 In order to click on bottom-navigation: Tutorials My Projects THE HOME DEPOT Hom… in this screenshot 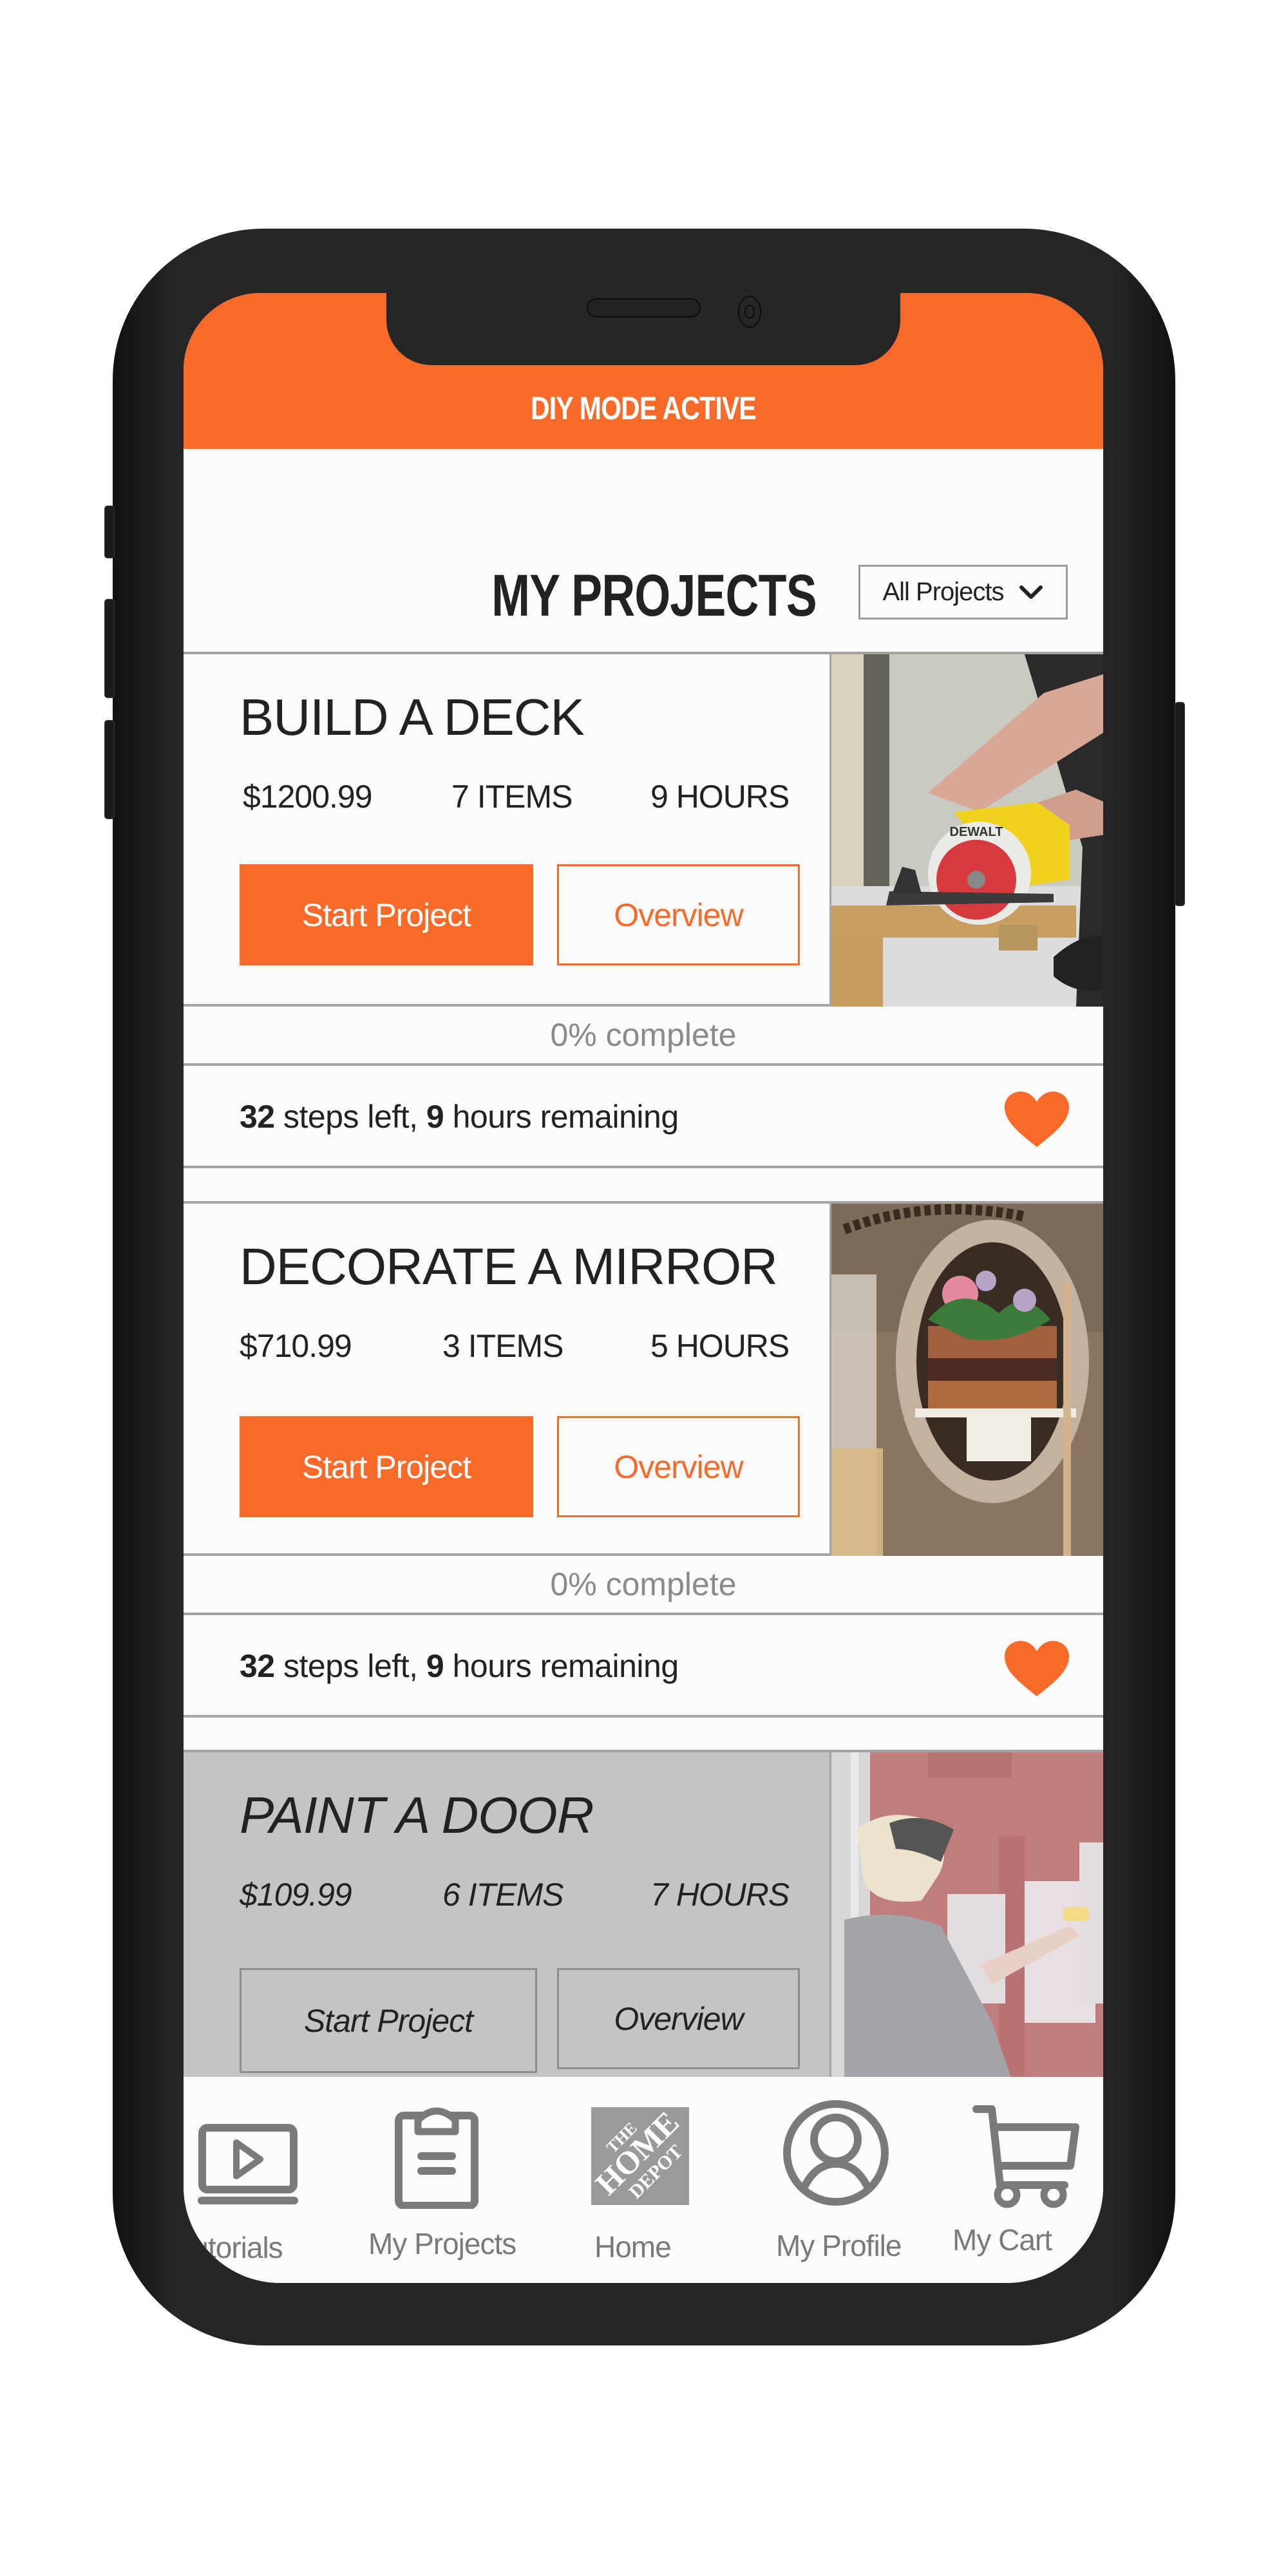, I will do `click(643, 2180)`.